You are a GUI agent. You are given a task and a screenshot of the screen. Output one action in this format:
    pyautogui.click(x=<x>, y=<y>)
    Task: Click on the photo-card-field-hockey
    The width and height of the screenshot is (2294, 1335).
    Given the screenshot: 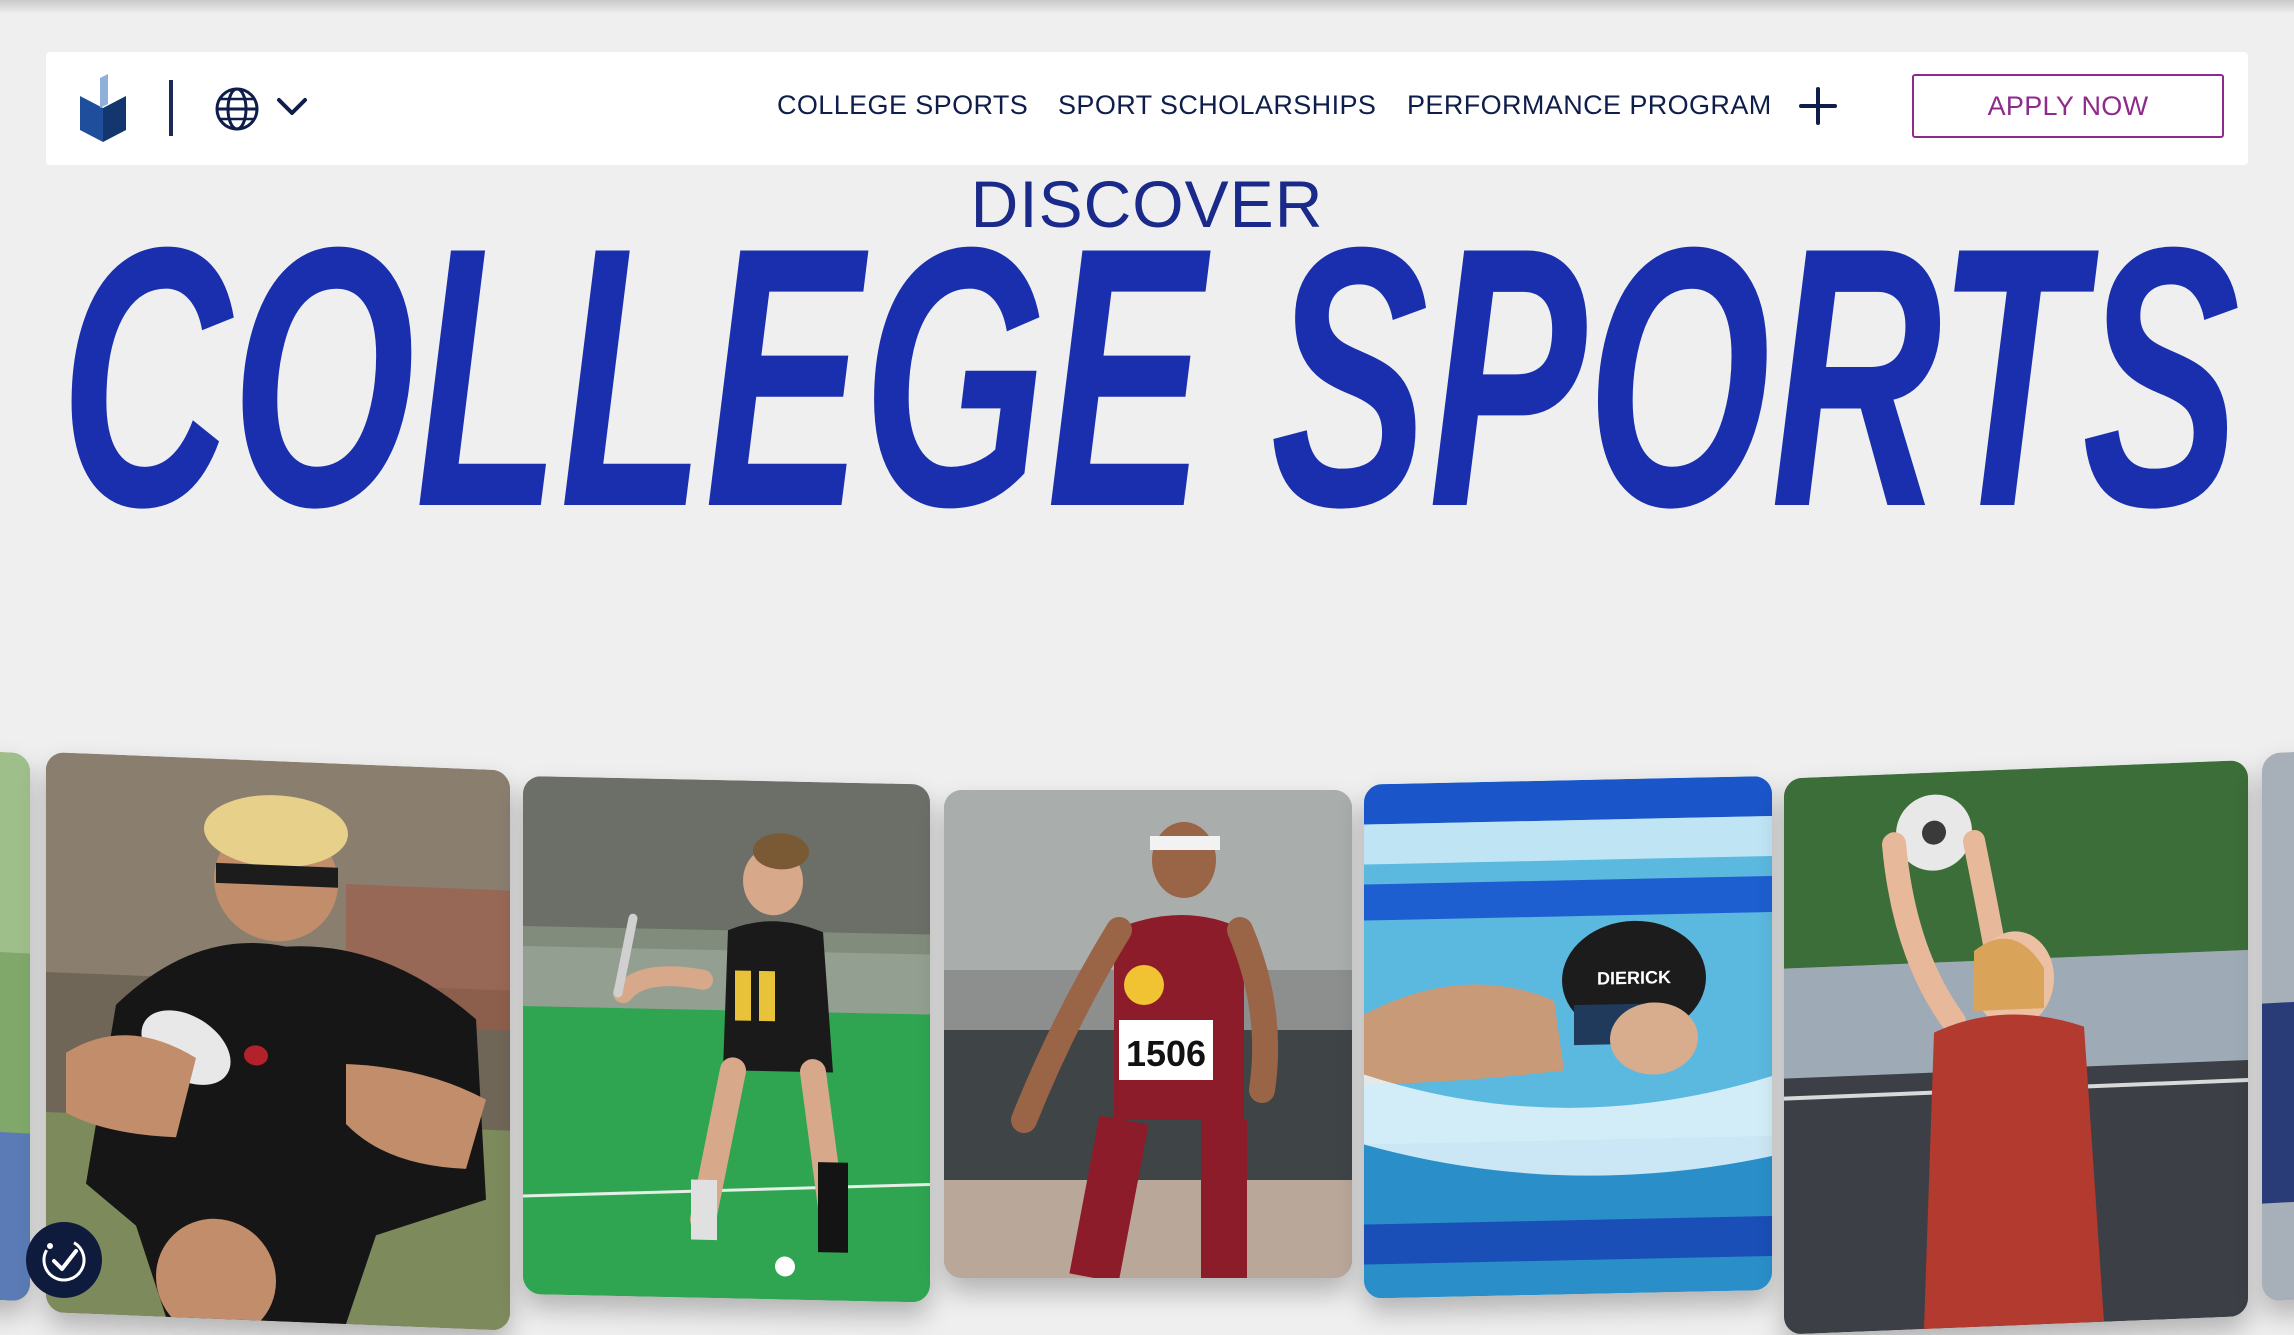 What is the action you would take?
    pyautogui.click(x=726, y=1039)
    